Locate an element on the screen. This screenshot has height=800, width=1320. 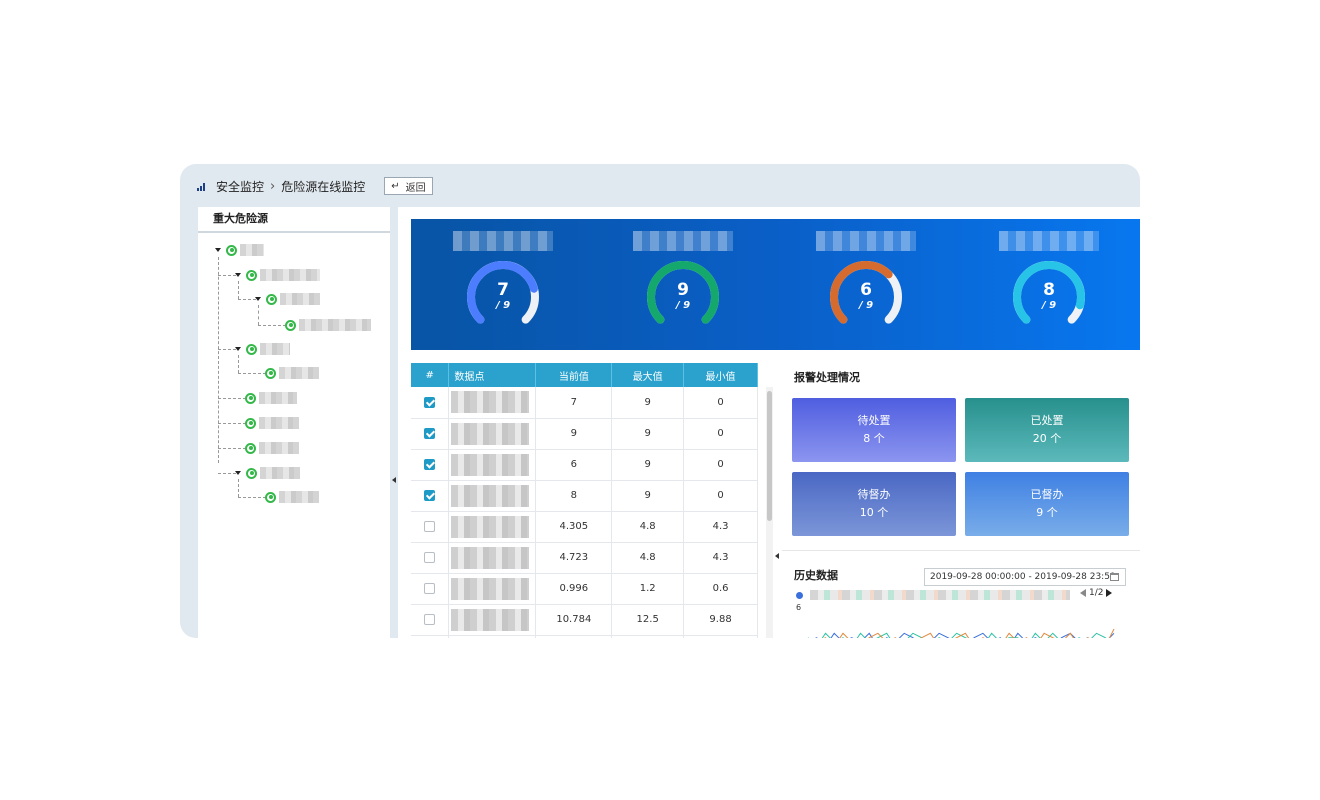
alarm-pending-box: 待处置 8 个 is located at coordinates (874, 430).